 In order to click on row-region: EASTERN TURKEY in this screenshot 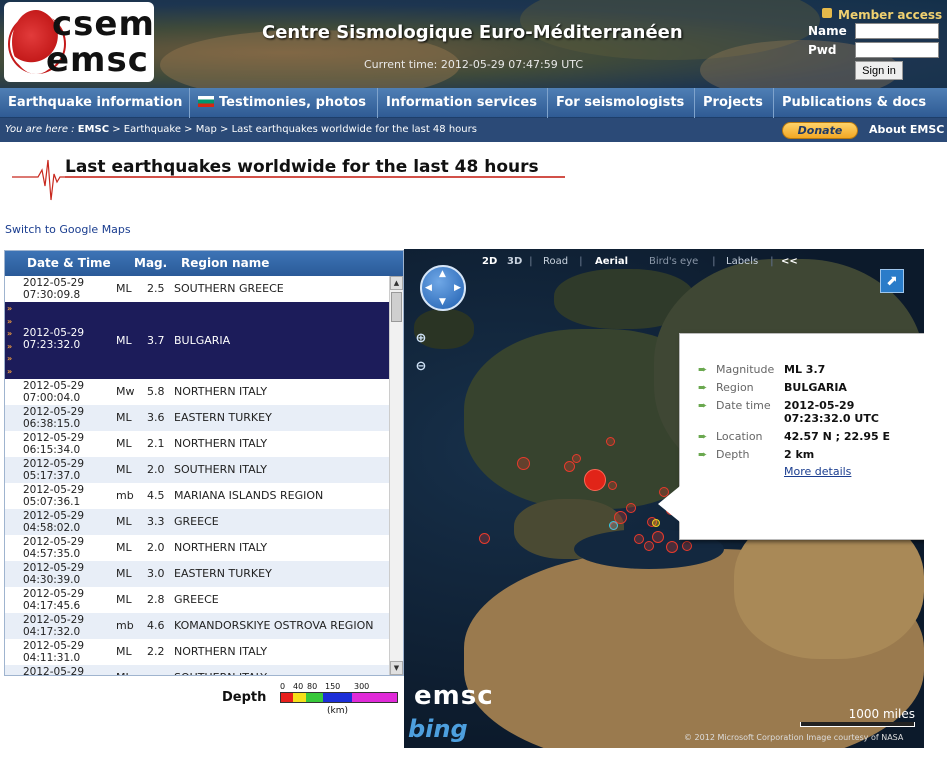, I will do `click(223, 573)`.